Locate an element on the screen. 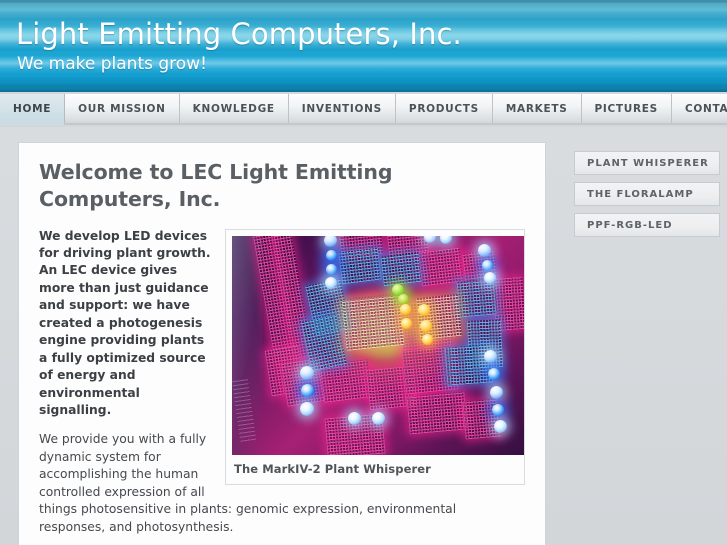  nav-item-label: INVENTIONS is located at coordinates (341, 108).